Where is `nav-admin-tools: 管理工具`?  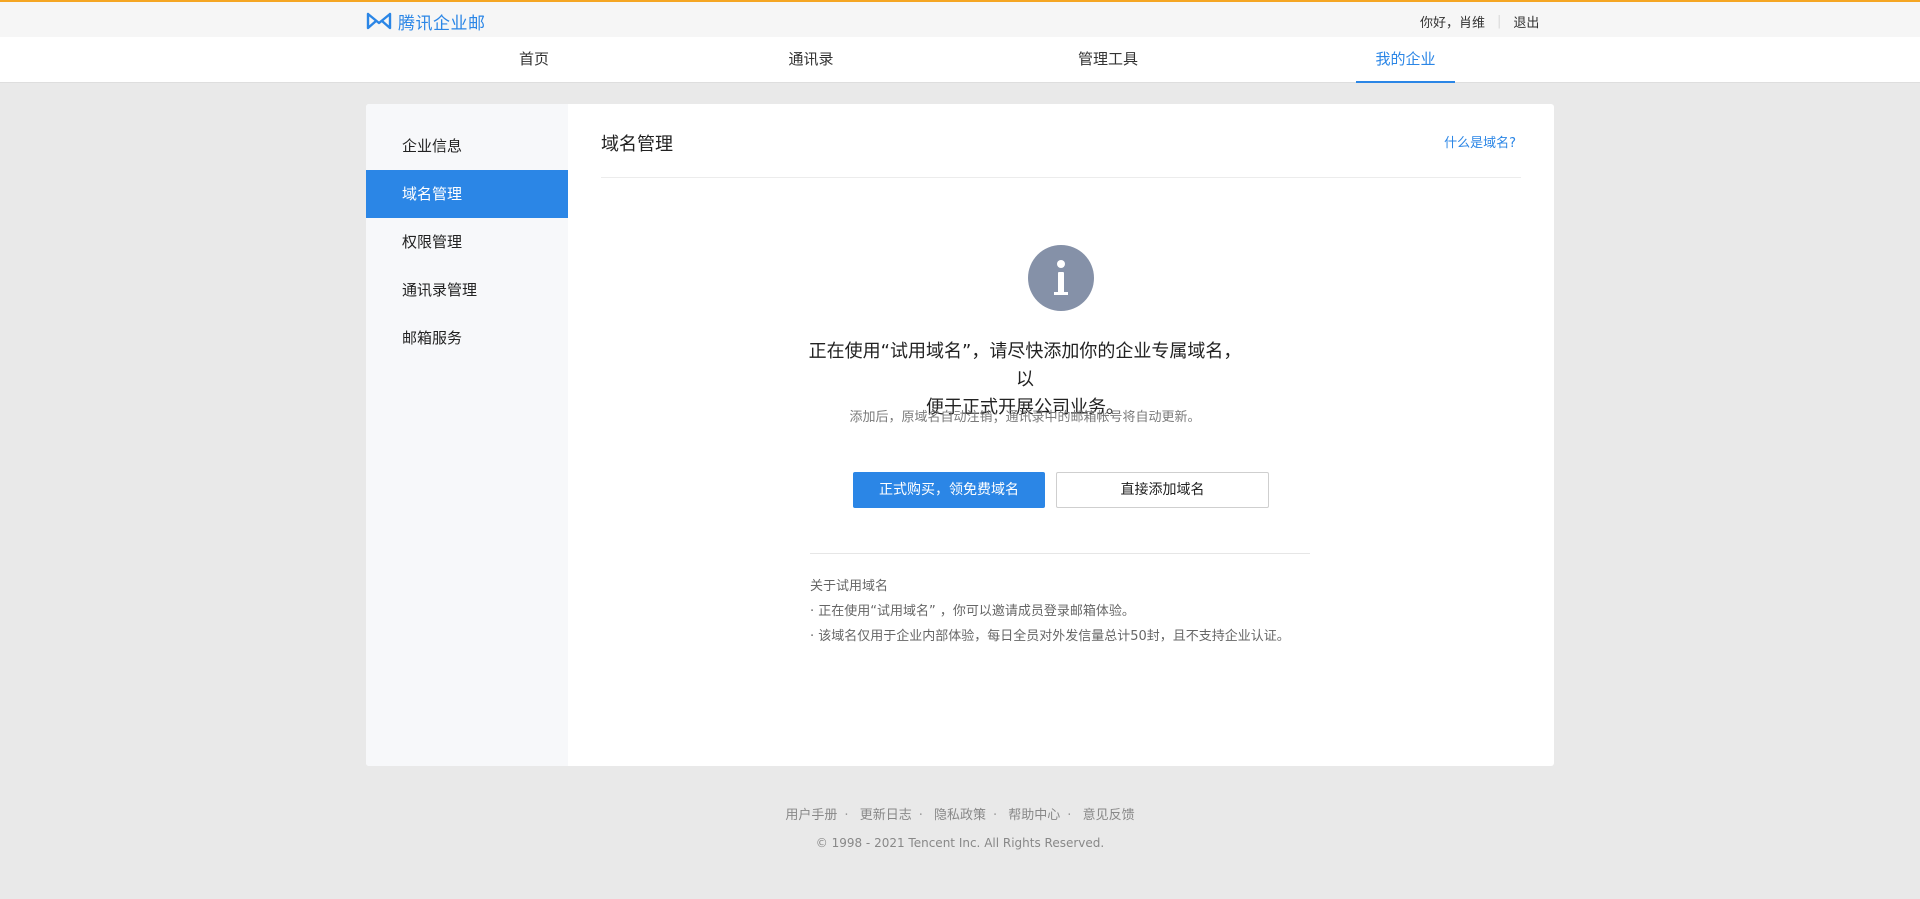
nav-admin-tools: 管理工具 is located at coordinates (1108, 60).